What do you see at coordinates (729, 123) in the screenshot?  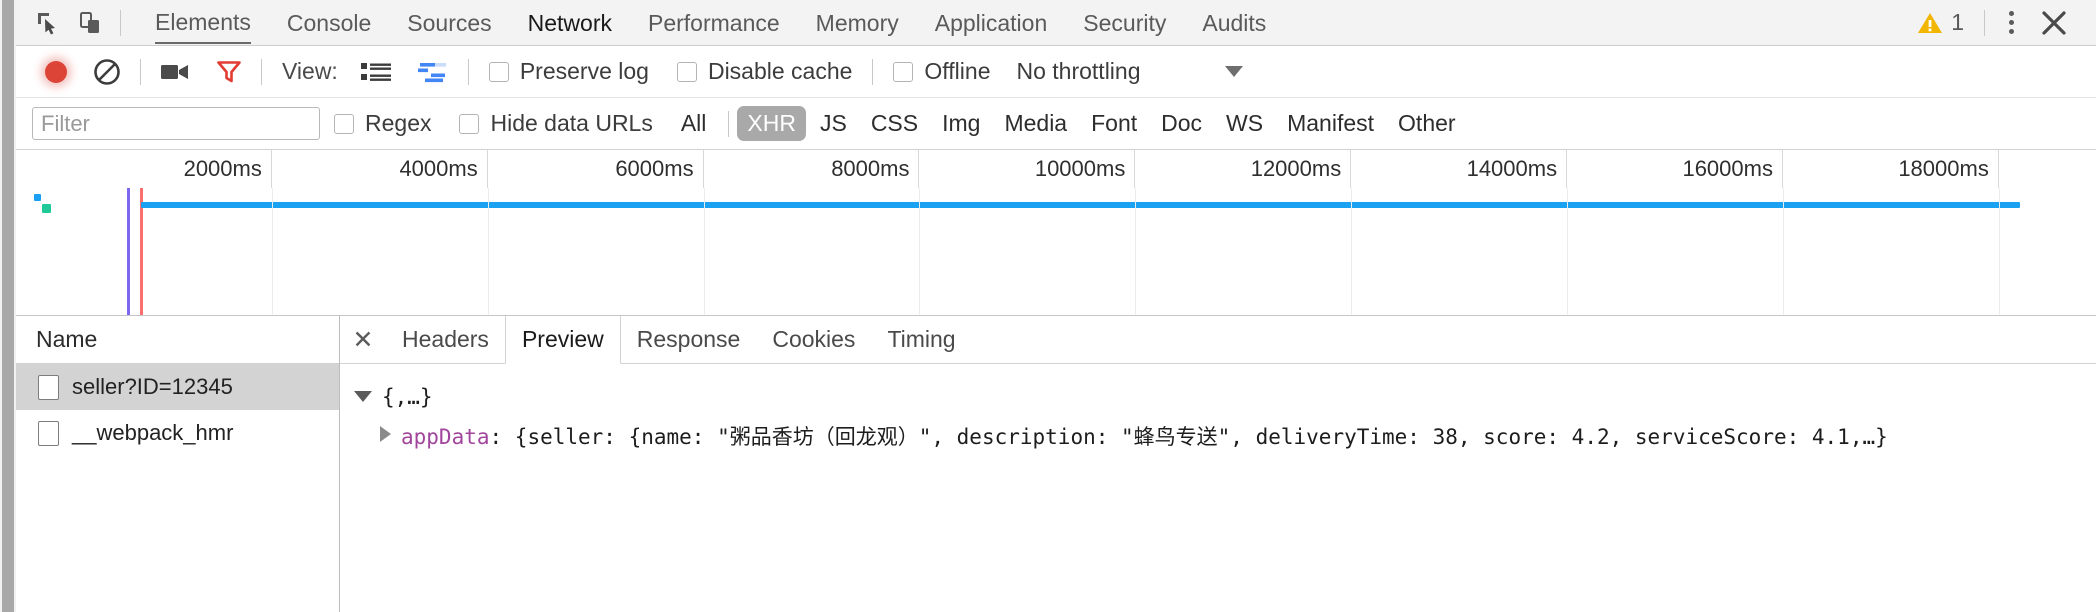 I see `filterbar-divider` at bounding box center [729, 123].